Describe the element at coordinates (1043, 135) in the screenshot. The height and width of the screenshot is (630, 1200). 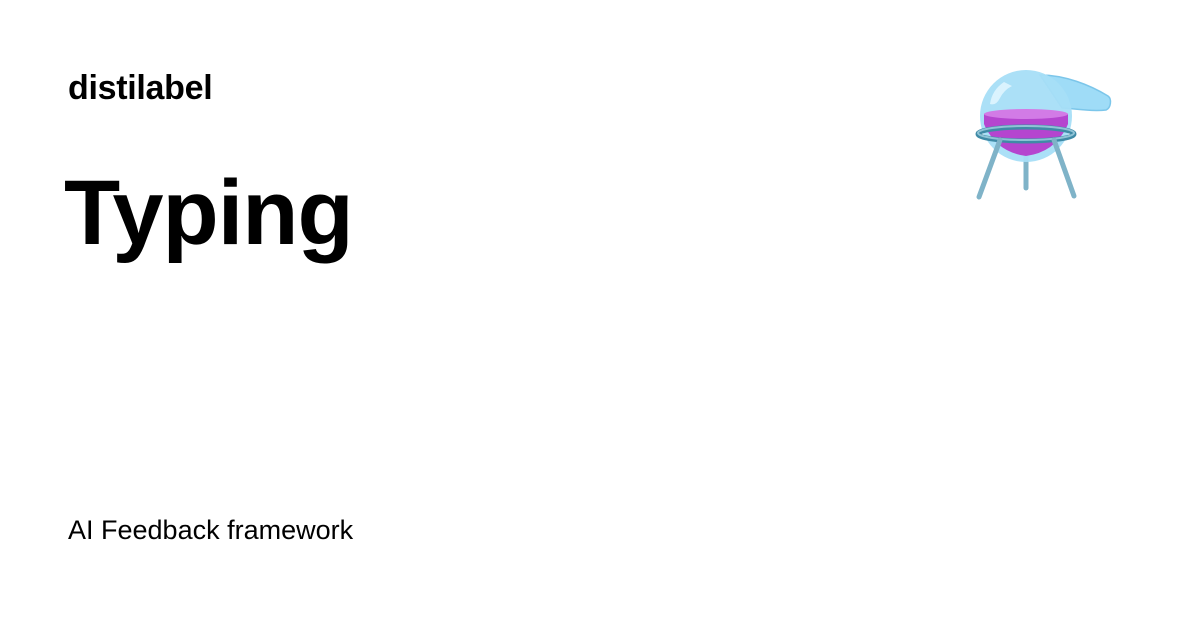
I see `flask-on-stand-icon` at that location.